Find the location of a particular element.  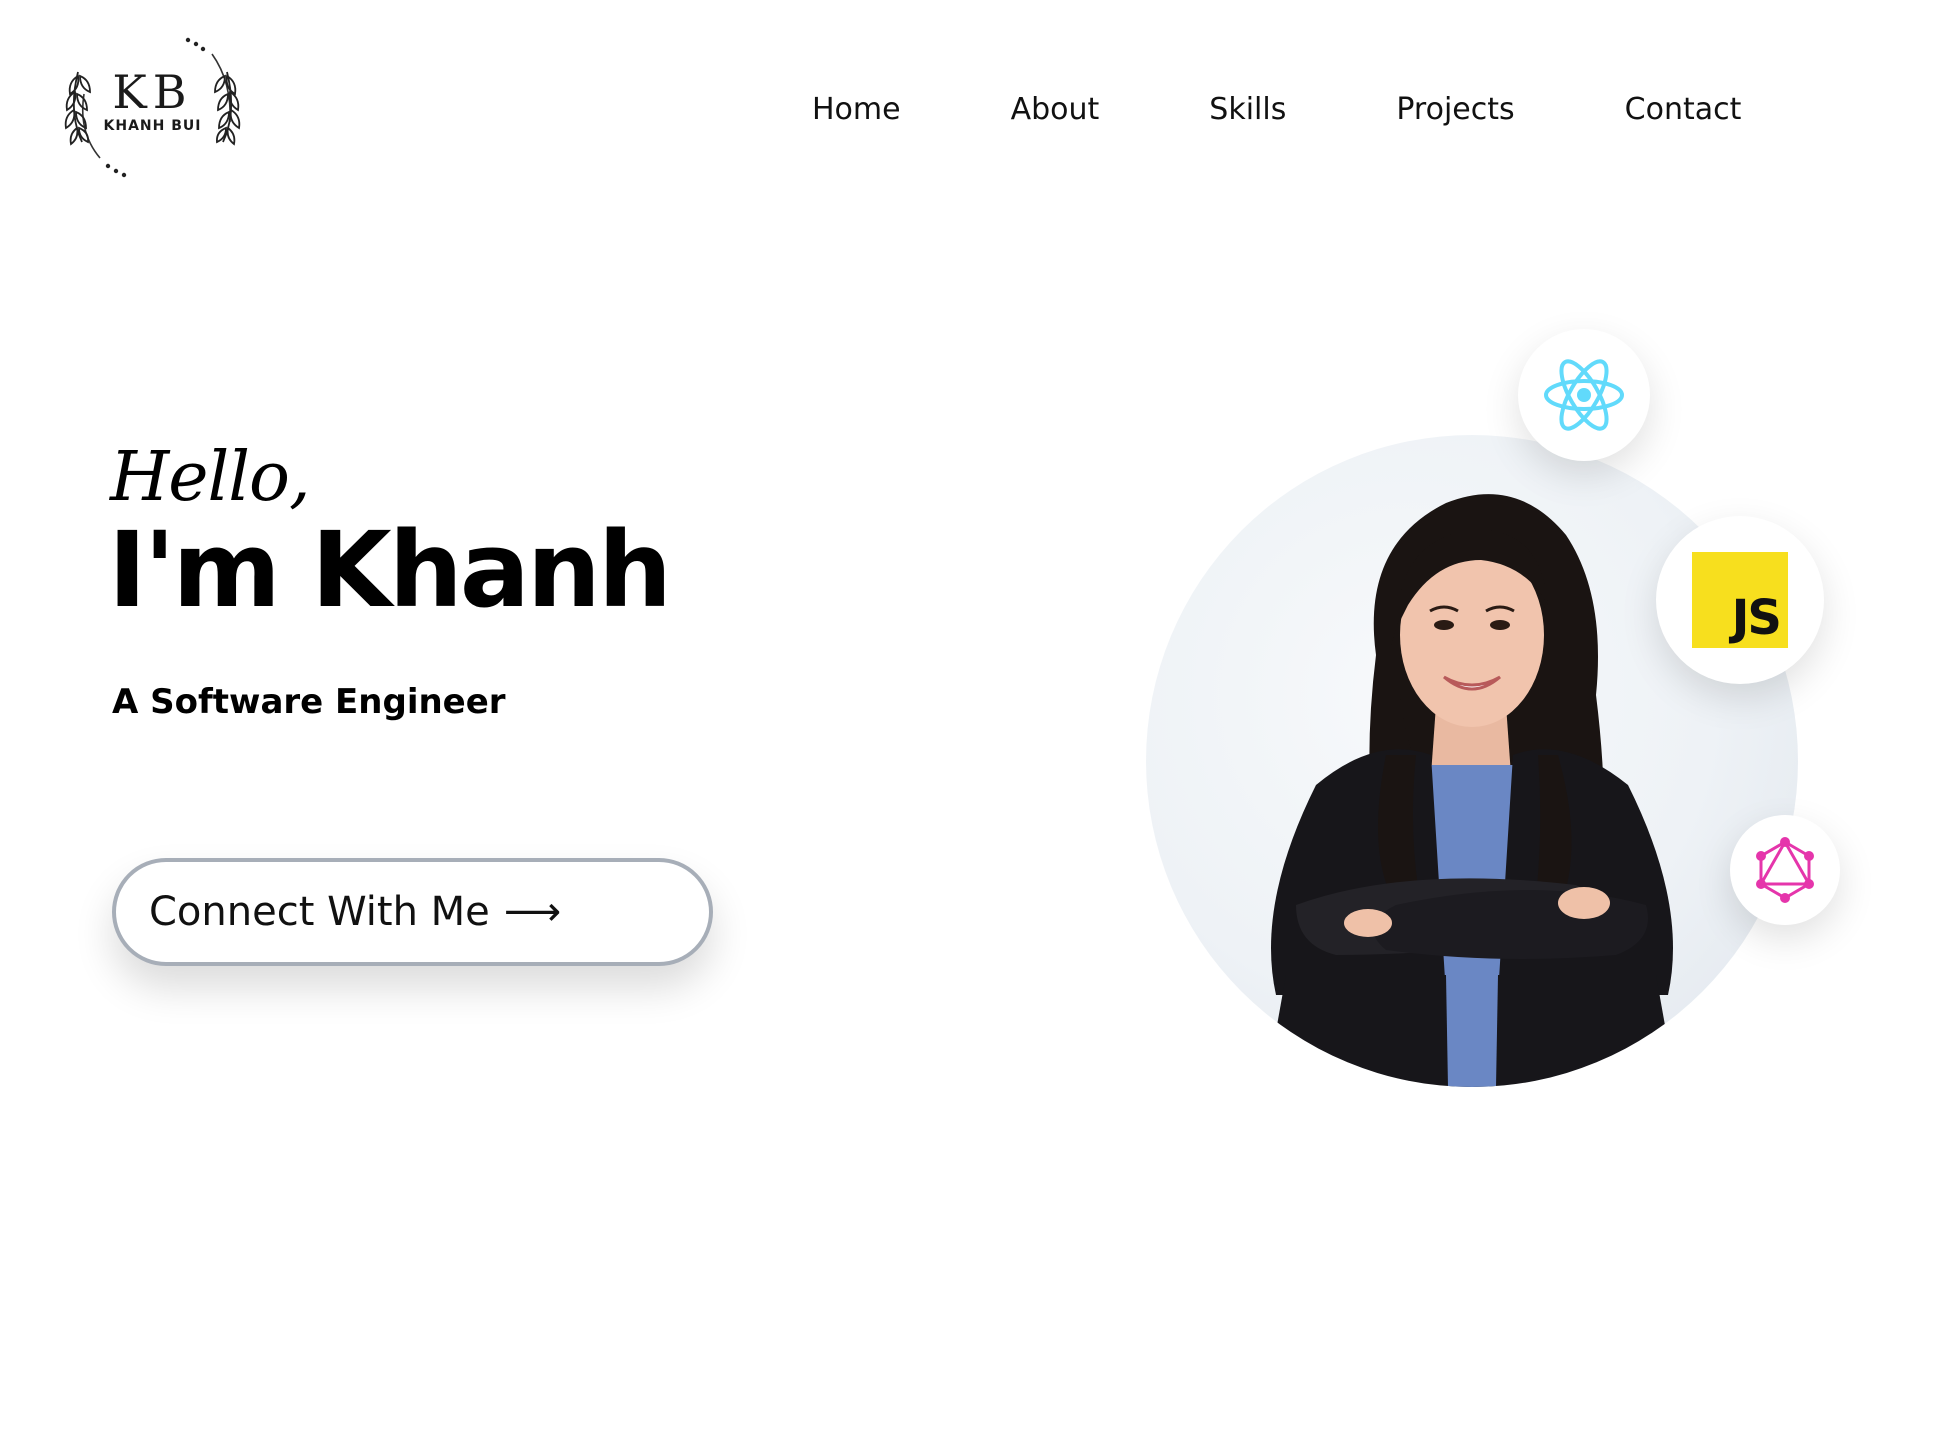

javascript-icon-text: JS is located at coordinates (1756, 618).